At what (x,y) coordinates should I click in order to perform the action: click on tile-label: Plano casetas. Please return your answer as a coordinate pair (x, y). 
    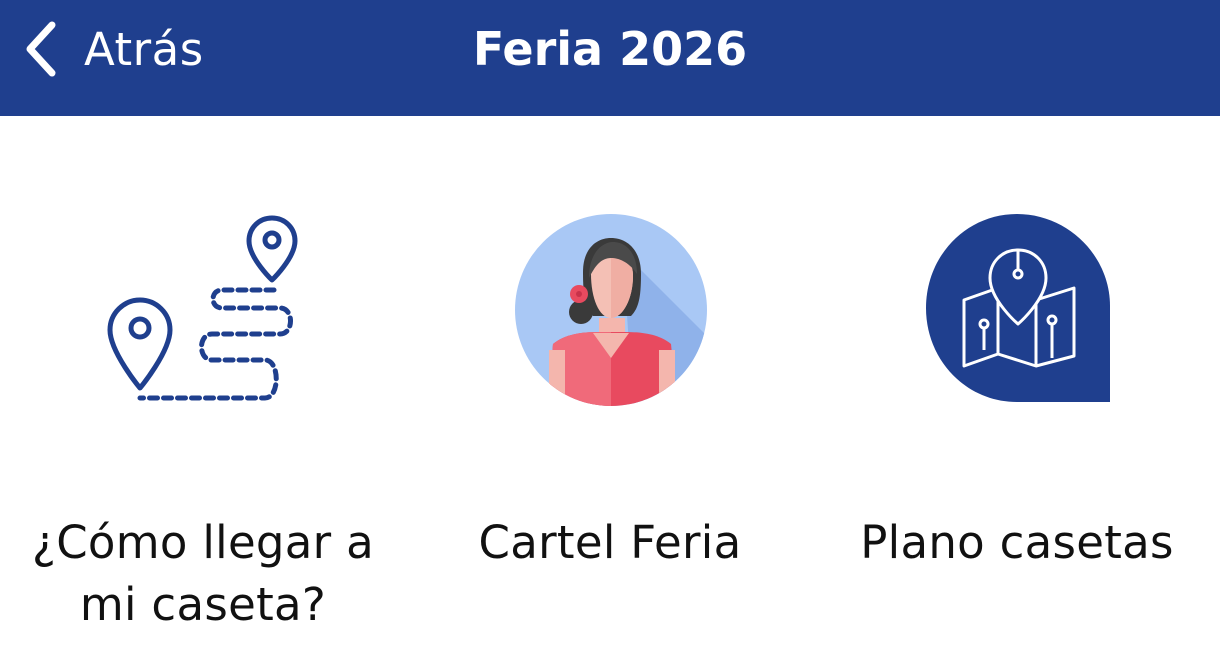
    Looking at the image, I should click on (1017, 543).